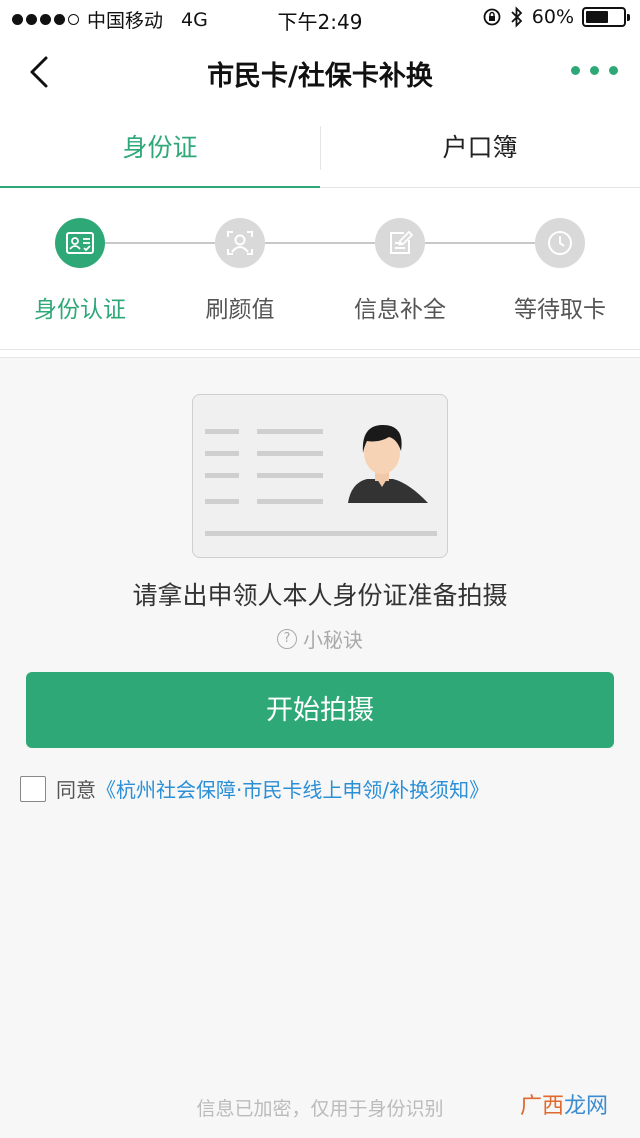 Image resolution: width=640 pixels, height=1138 pixels. Describe the element at coordinates (552, 17) in the screenshot. I see `battery-percent: 60%` at that location.